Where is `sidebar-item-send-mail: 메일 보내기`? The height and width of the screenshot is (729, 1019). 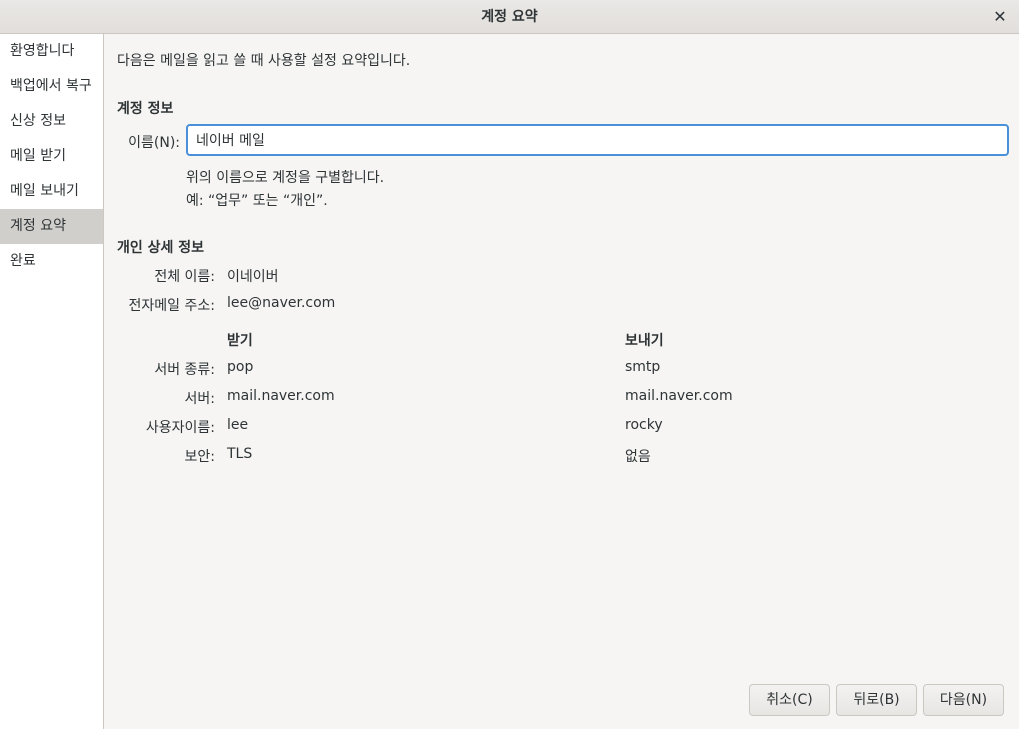
sidebar-item-send-mail: 메일 보내기 is located at coordinates (51, 191).